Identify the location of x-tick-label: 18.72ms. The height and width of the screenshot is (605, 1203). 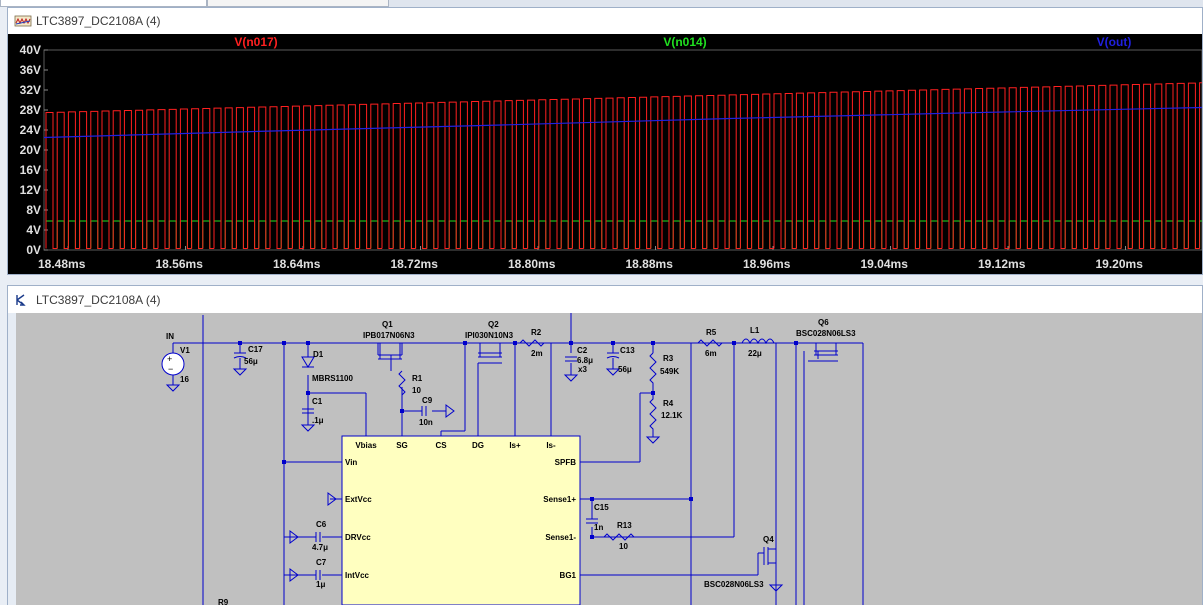
(415, 264).